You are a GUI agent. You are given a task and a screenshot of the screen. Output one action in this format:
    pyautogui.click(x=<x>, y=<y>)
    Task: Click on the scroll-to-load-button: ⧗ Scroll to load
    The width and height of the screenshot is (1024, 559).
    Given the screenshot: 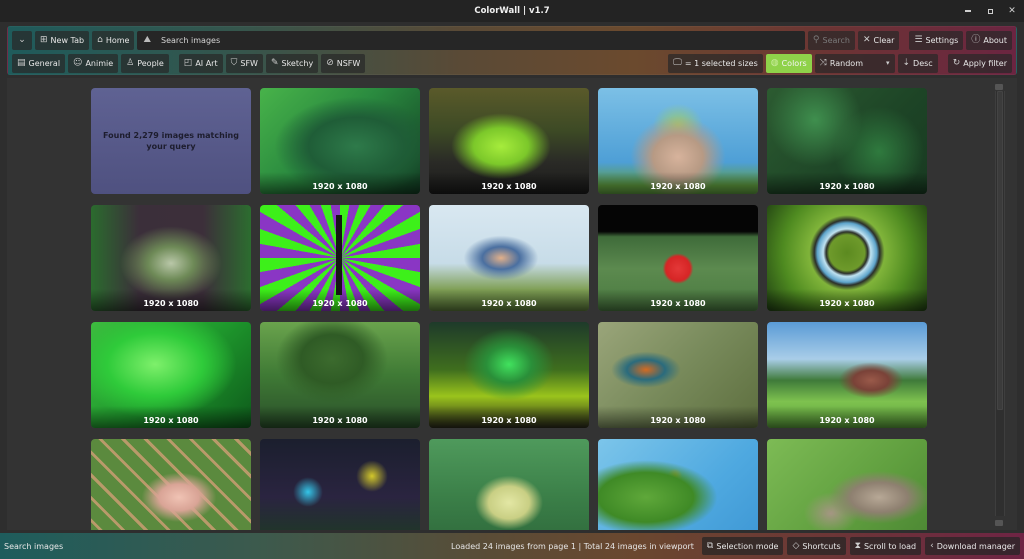 What is the action you would take?
    pyautogui.click(x=885, y=546)
    